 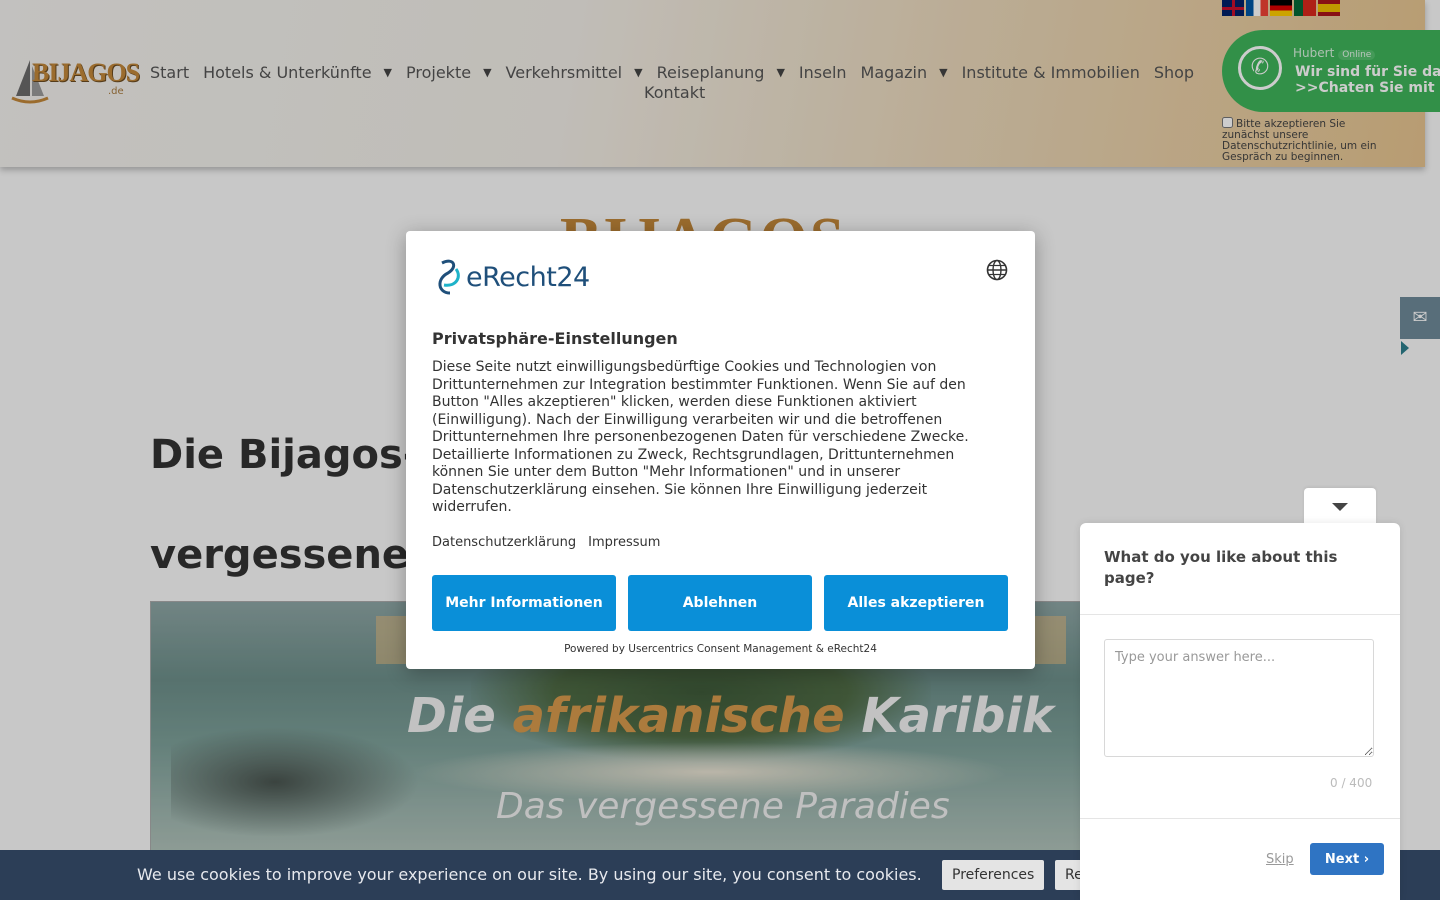 What do you see at coordinates (624, 542) in the screenshot?
I see `imprint-link: Impressum` at bounding box center [624, 542].